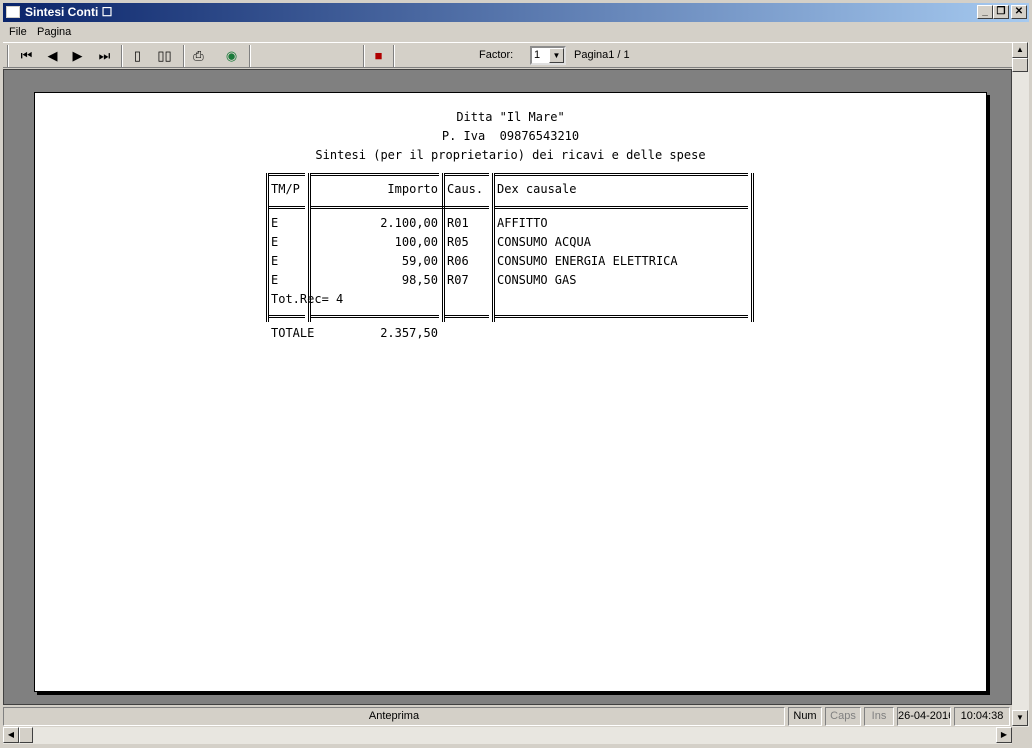  I want to click on single-page-icon: ▯, so click(137, 56).